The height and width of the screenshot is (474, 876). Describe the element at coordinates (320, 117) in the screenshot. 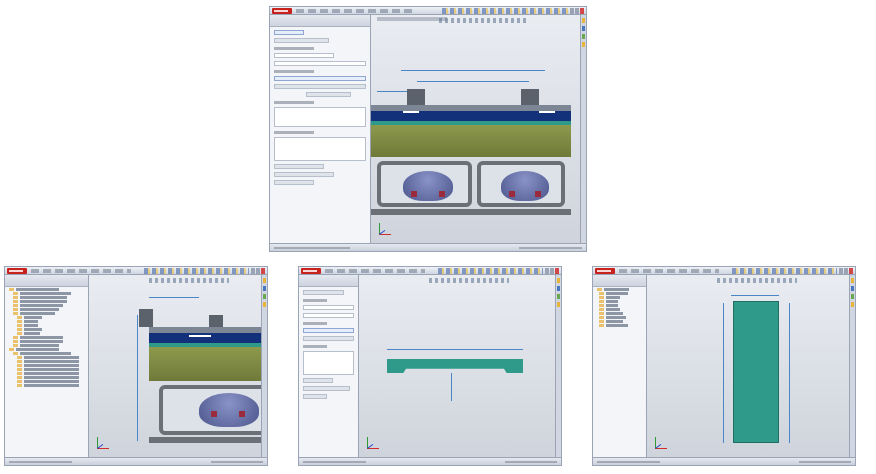

I see `parameter-box` at that location.